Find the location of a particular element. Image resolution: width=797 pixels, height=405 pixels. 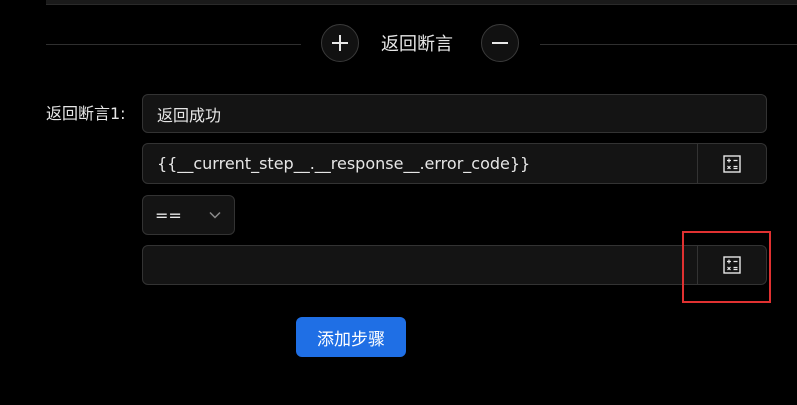

assertion-label: 返回断言1: is located at coordinates (86, 113).